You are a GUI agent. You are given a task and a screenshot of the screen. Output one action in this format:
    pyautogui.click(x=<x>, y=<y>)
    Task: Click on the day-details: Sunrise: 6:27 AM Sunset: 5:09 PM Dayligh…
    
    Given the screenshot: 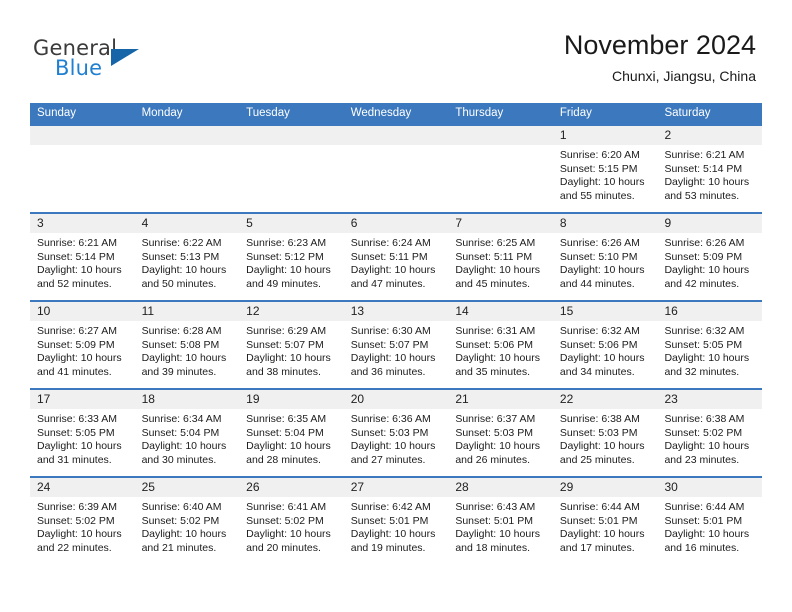 What is the action you would take?
    pyautogui.click(x=82, y=350)
    